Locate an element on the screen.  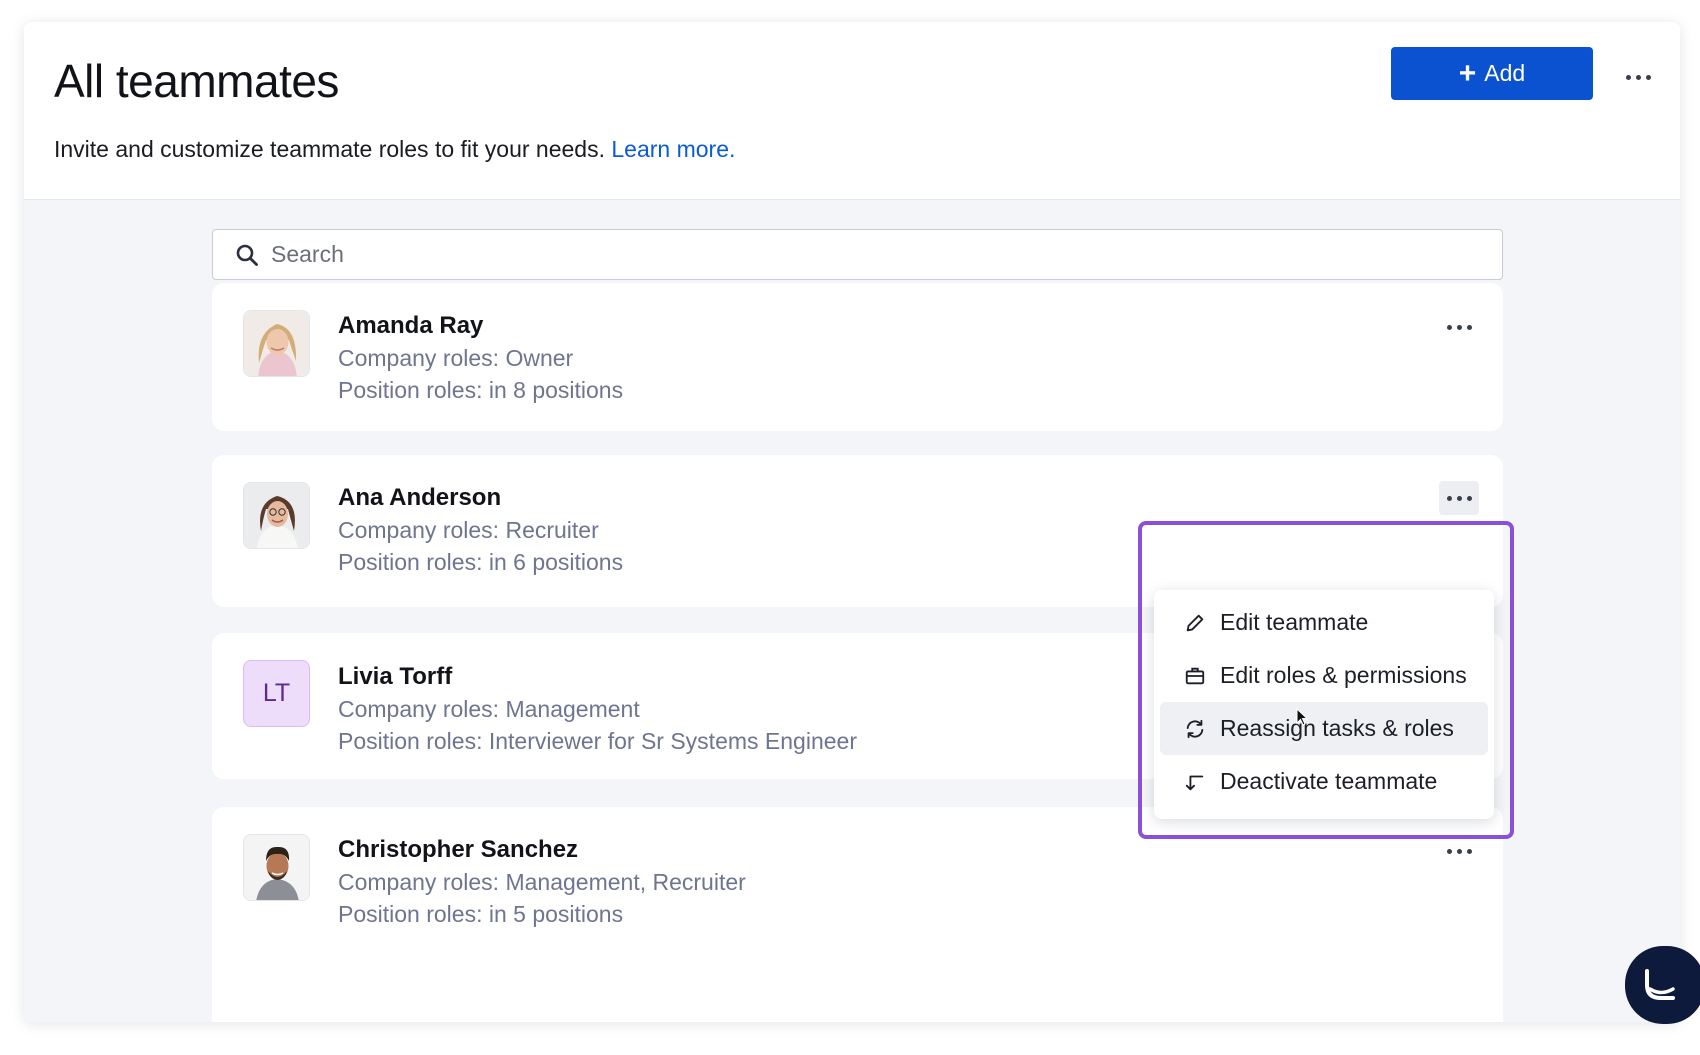
teammate-name: Livia Torff is located at coordinates (395, 677).